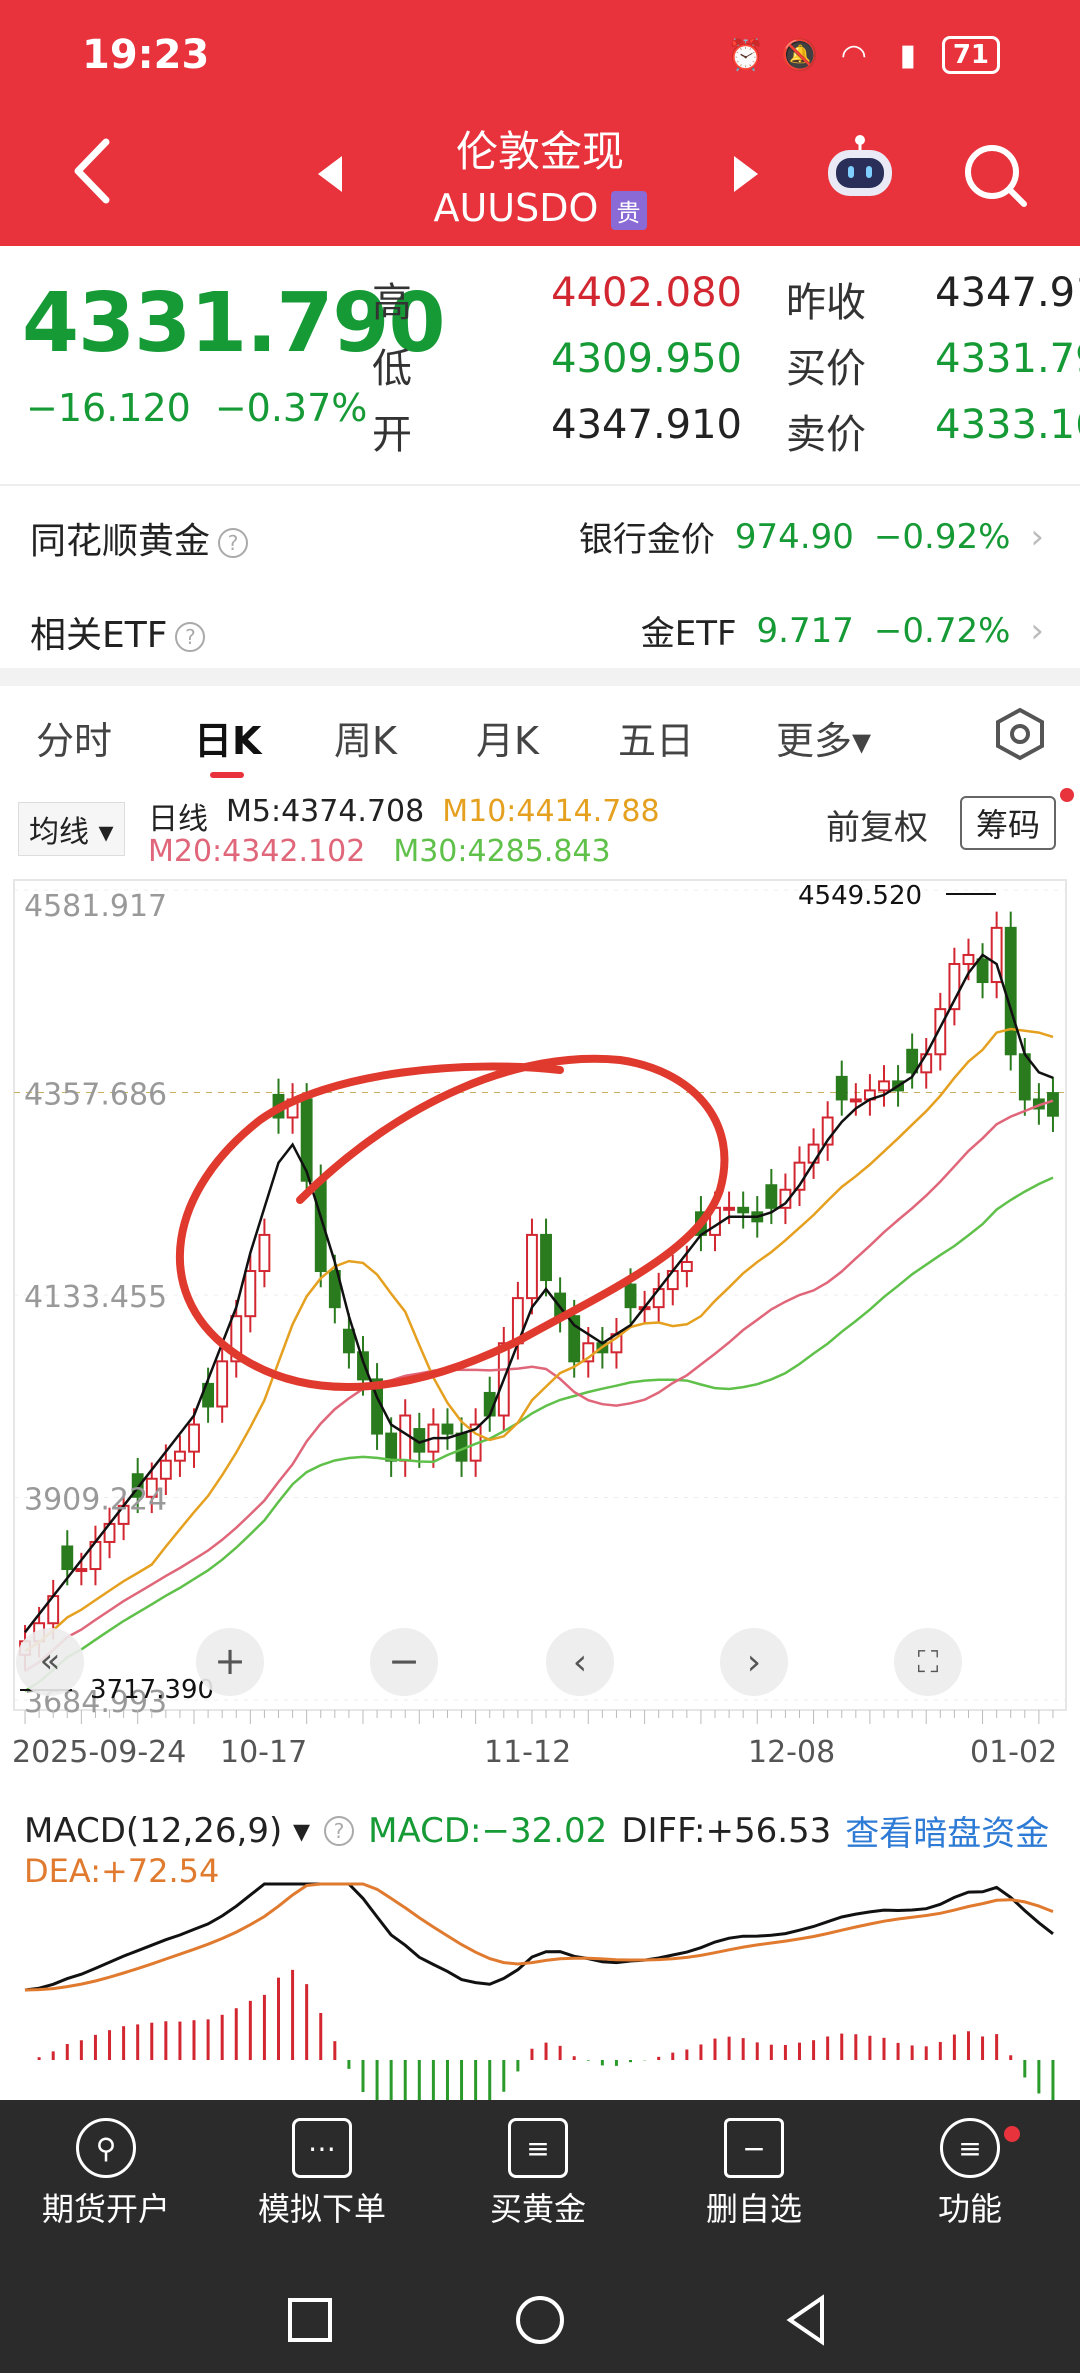 The image size is (1080, 2377). I want to click on chip-button: 筹码, so click(1008, 823).